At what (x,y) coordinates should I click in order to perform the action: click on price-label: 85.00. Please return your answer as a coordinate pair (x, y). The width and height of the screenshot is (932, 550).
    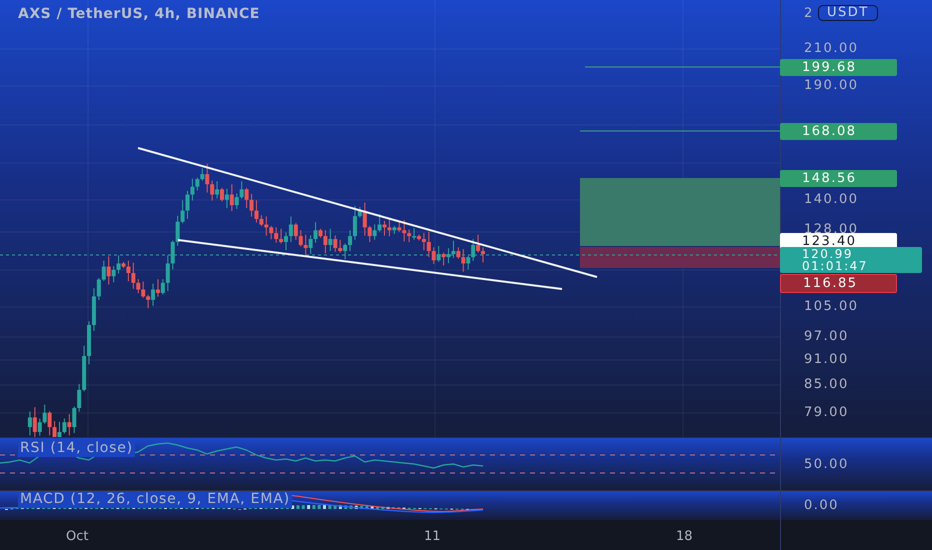
    Looking at the image, I should click on (826, 385).